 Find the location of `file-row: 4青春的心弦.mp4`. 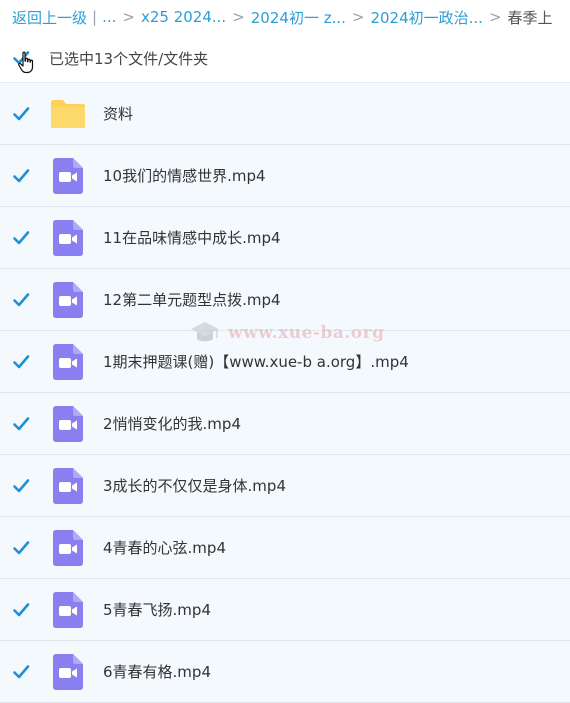

file-row: 4青春的心弦.mp4 is located at coordinates (285, 548).